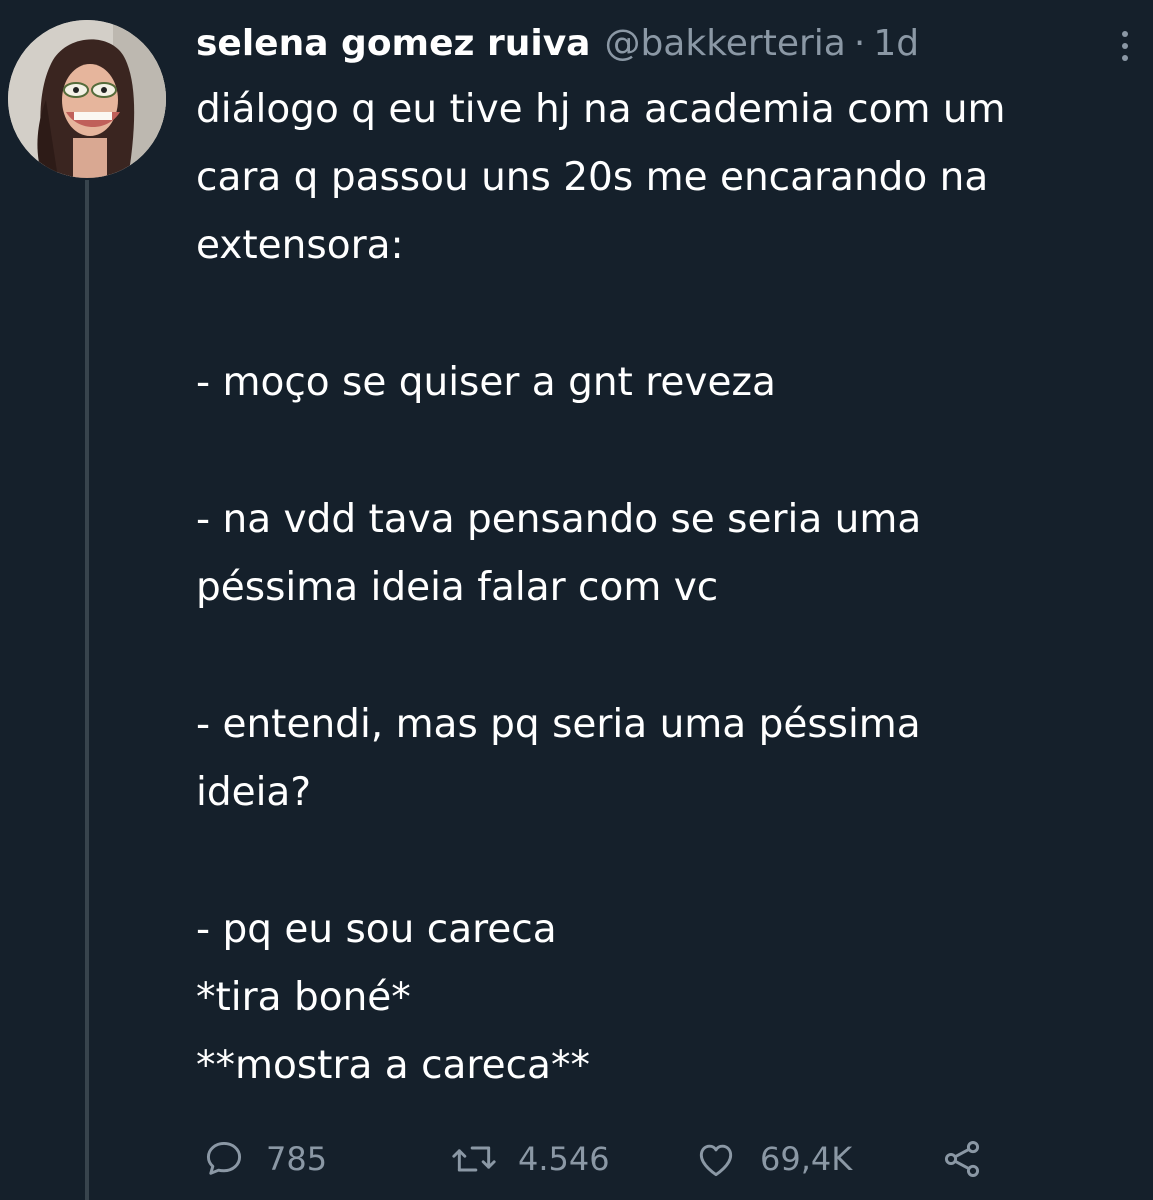  I want to click on tweet-paragraph: - moço se quiser a gnt reveza, so click(671, 383).